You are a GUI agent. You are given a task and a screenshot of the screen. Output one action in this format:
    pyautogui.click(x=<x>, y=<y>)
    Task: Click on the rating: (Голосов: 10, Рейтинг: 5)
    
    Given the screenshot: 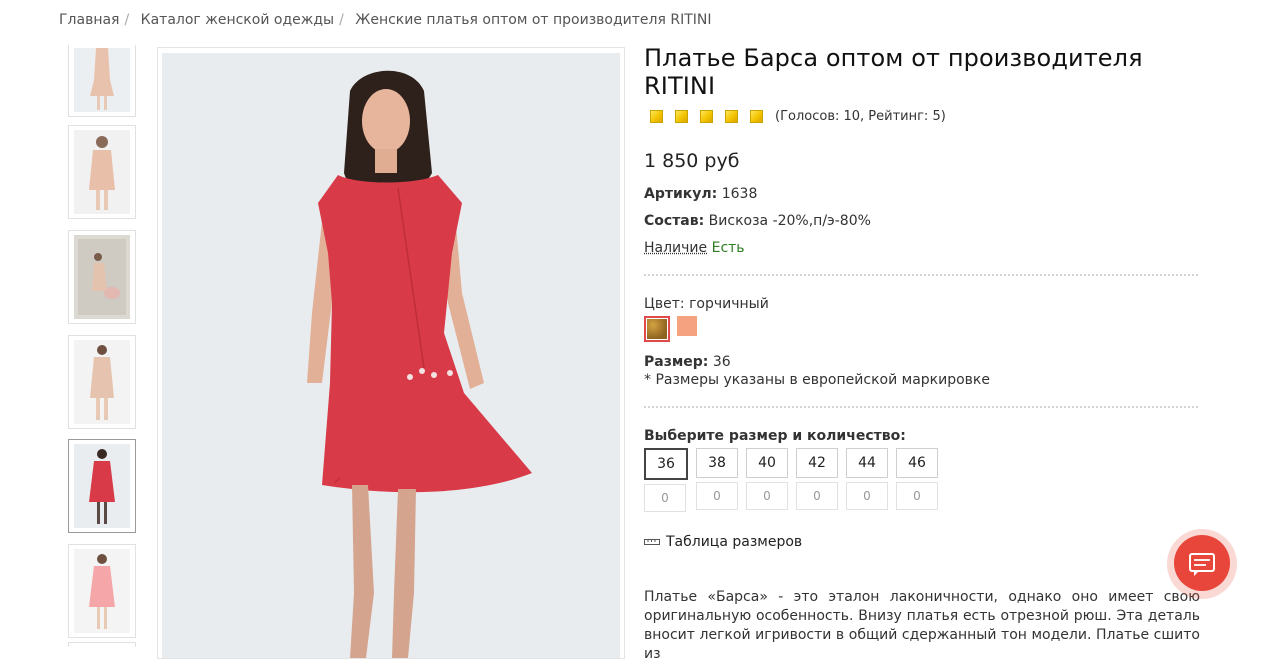 What is the action you would take?
    pyautogui.click(x=925, y=116)
    